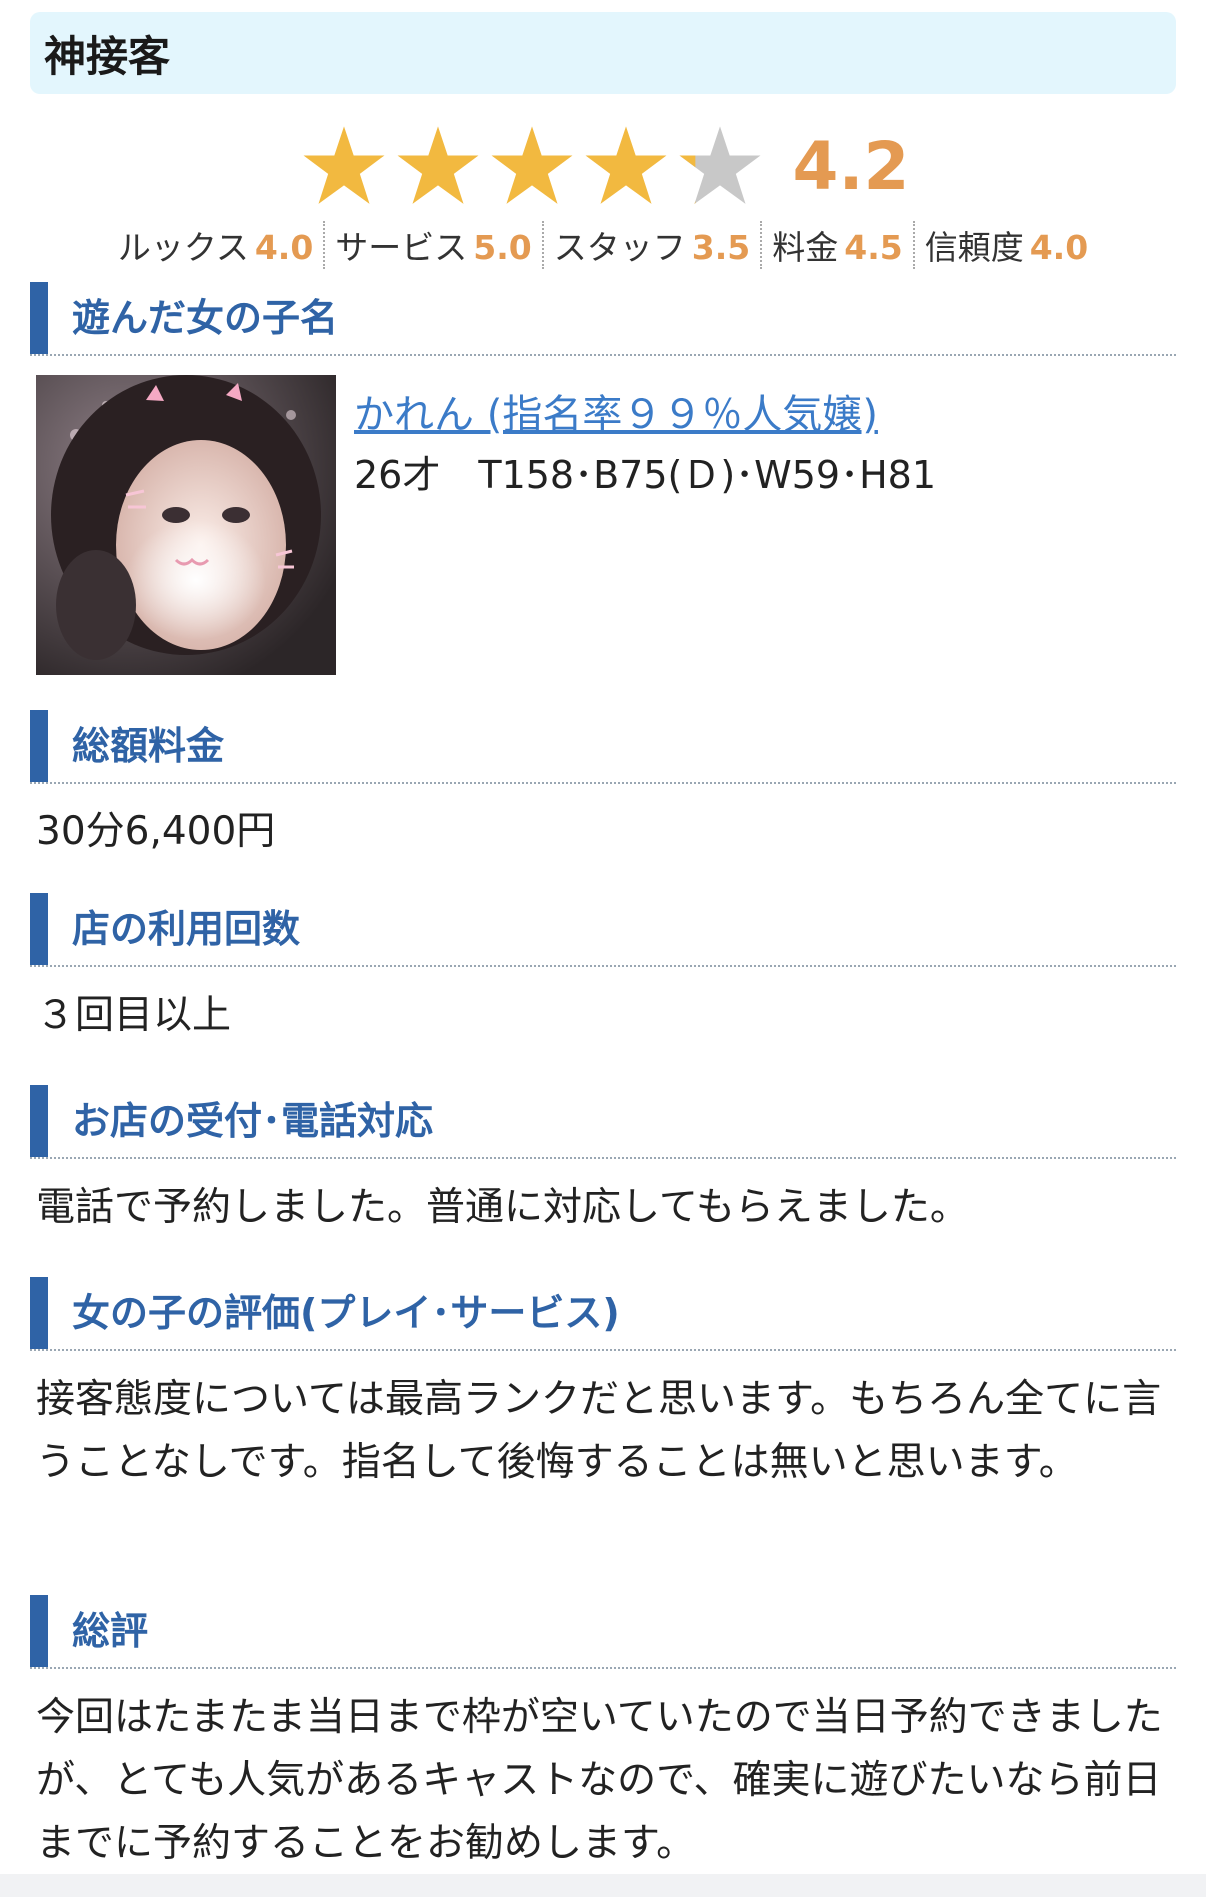 The image size is (1206, 1897). What do you see at coordinates (110, 1631) in the screenshot?
I see `section-heading-text: 総評` at bounding box center [110, 1631].